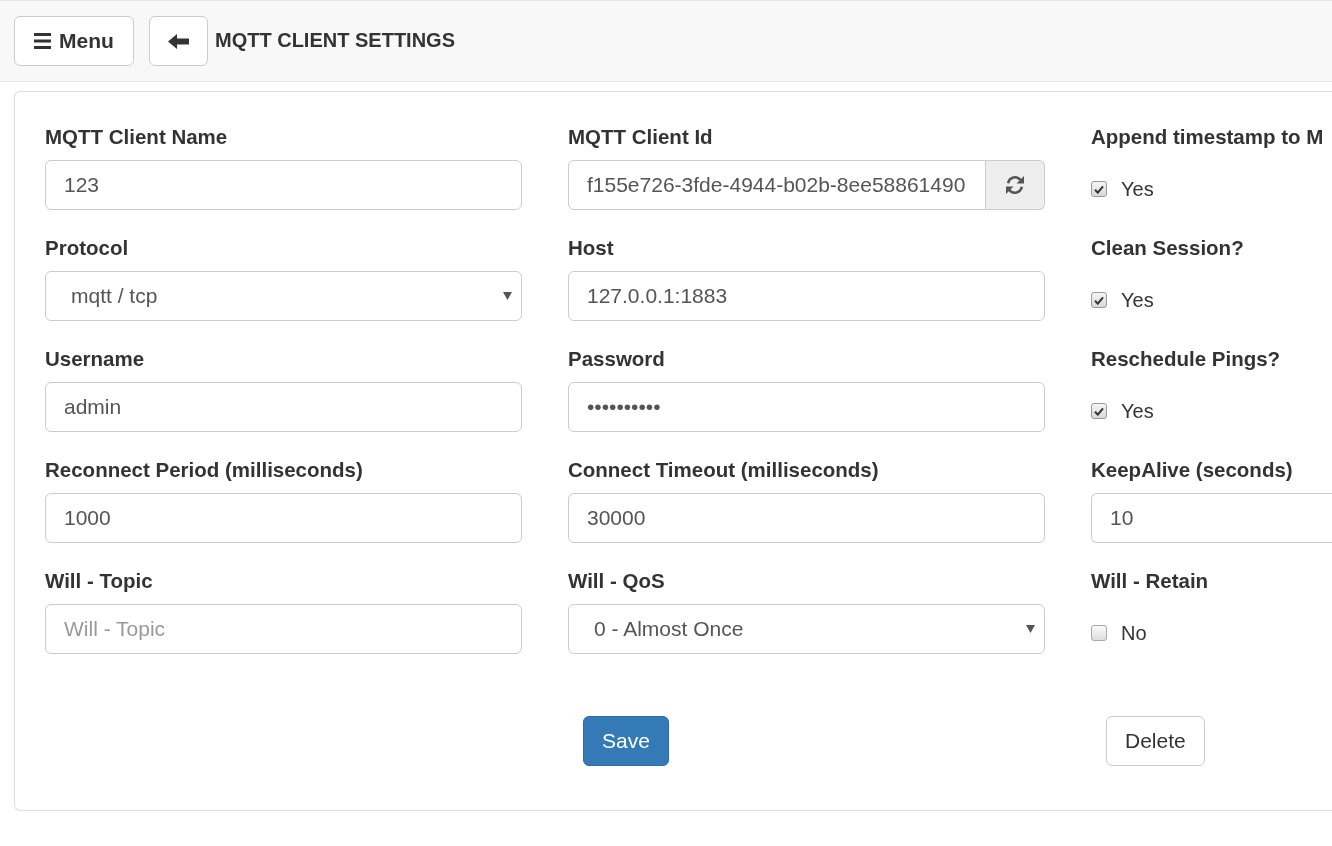  Describe the element at coordinates (806, 296) in the screenshot. I see `text-field: 127.0.0.1:1883` at that location.